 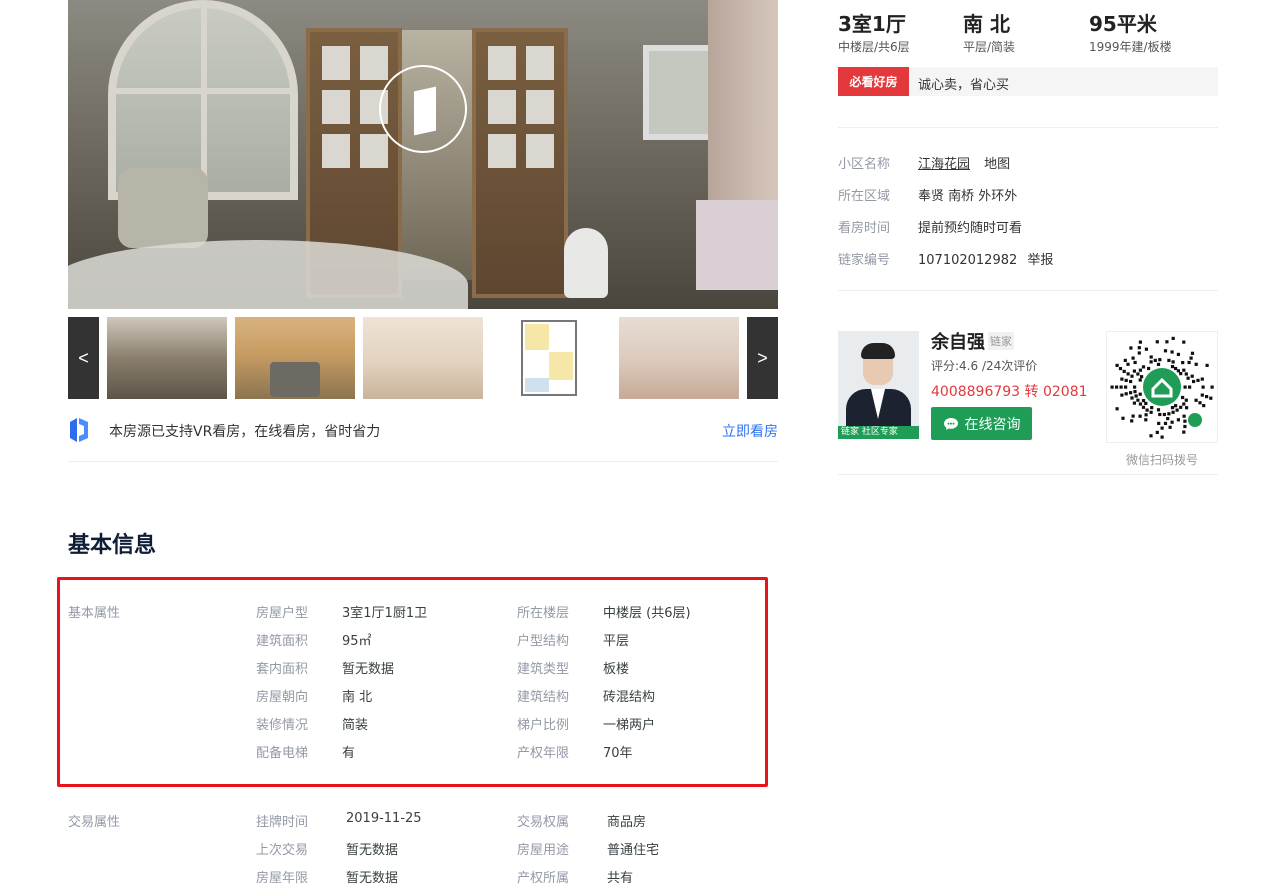 What do you see at coordinates (282, 753) in the screenshot?
I see `attribute-label: 配备电梯` at bounding box center [282, 753].